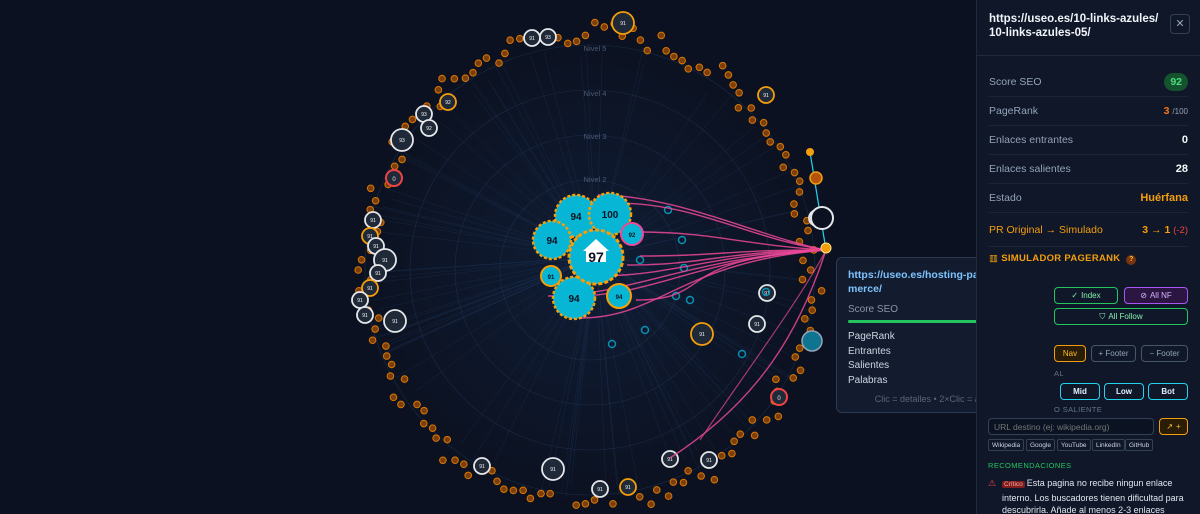  I want to click on destination-url-input, so click(1071, 426).